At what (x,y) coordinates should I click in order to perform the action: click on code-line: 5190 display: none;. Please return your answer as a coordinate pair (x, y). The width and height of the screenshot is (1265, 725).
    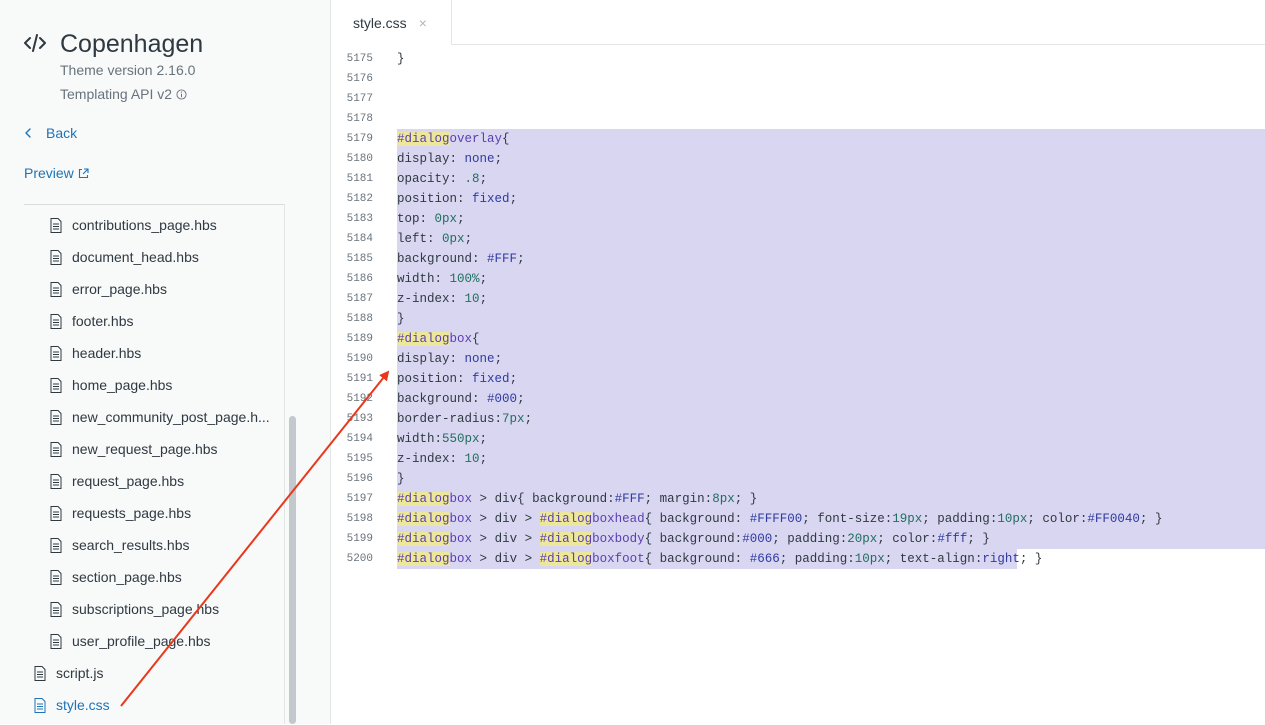
    Looking at the image, I should click on (798, 359).